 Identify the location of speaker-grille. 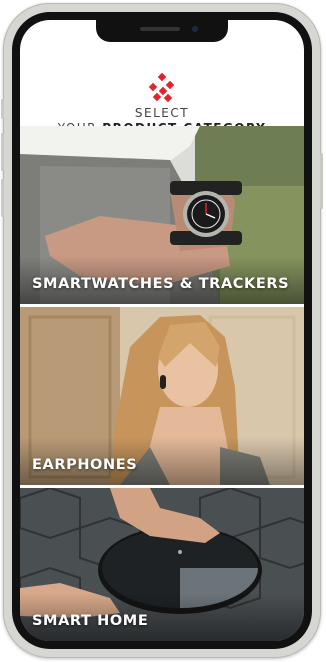
(160, 29).